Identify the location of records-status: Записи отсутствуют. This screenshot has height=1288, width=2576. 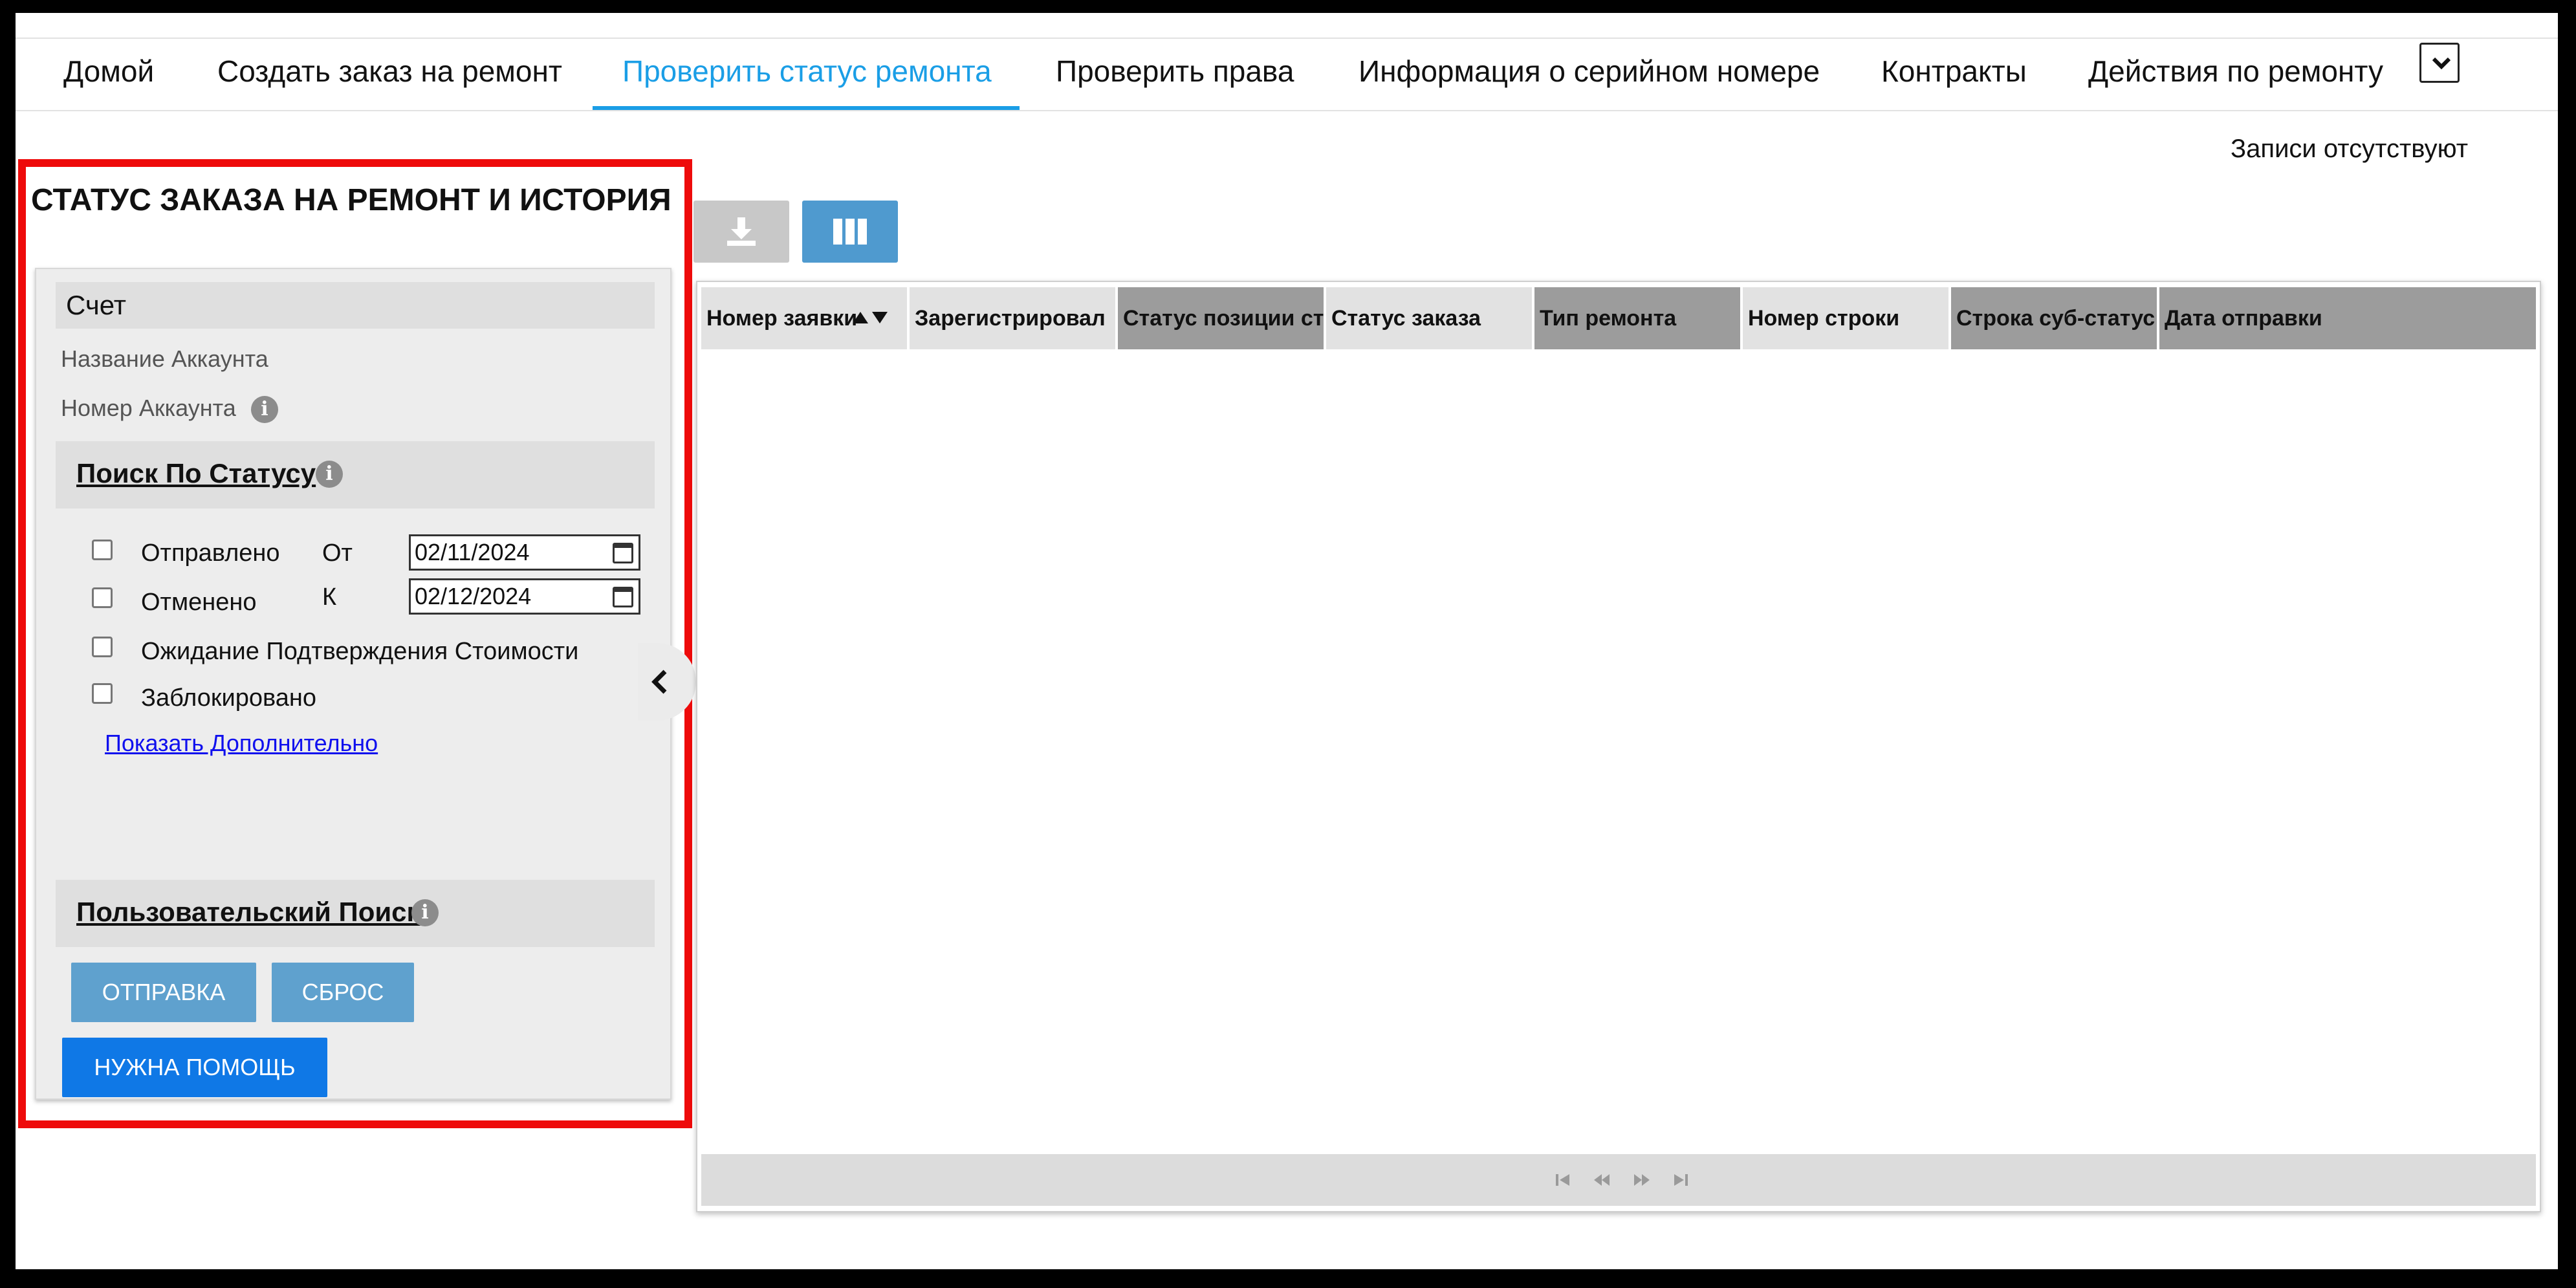
(2350, 149).